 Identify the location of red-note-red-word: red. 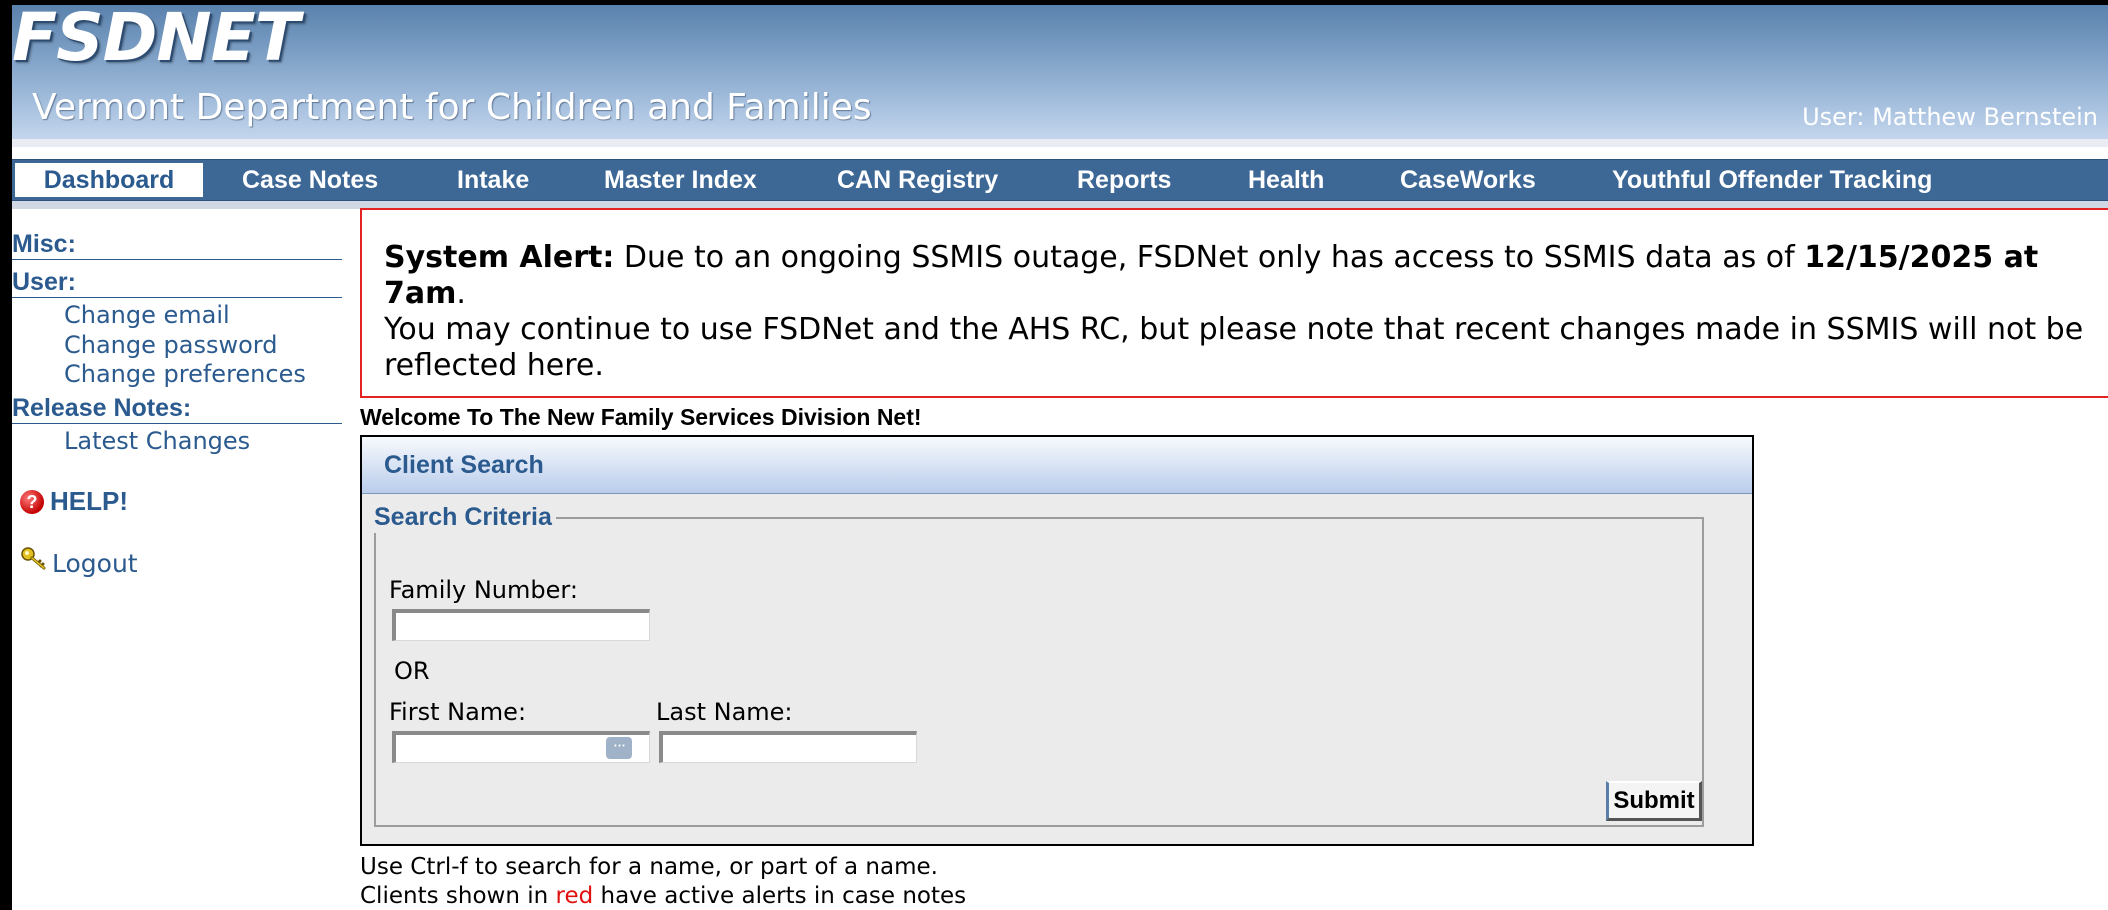
(574, 896).